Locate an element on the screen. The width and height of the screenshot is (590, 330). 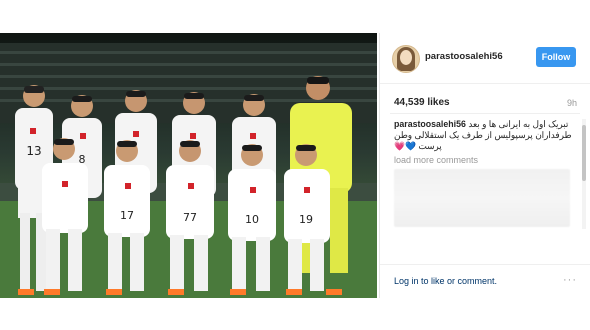
post-footer: Log in to like or comment. ··· is located at coordinates (485, 281).